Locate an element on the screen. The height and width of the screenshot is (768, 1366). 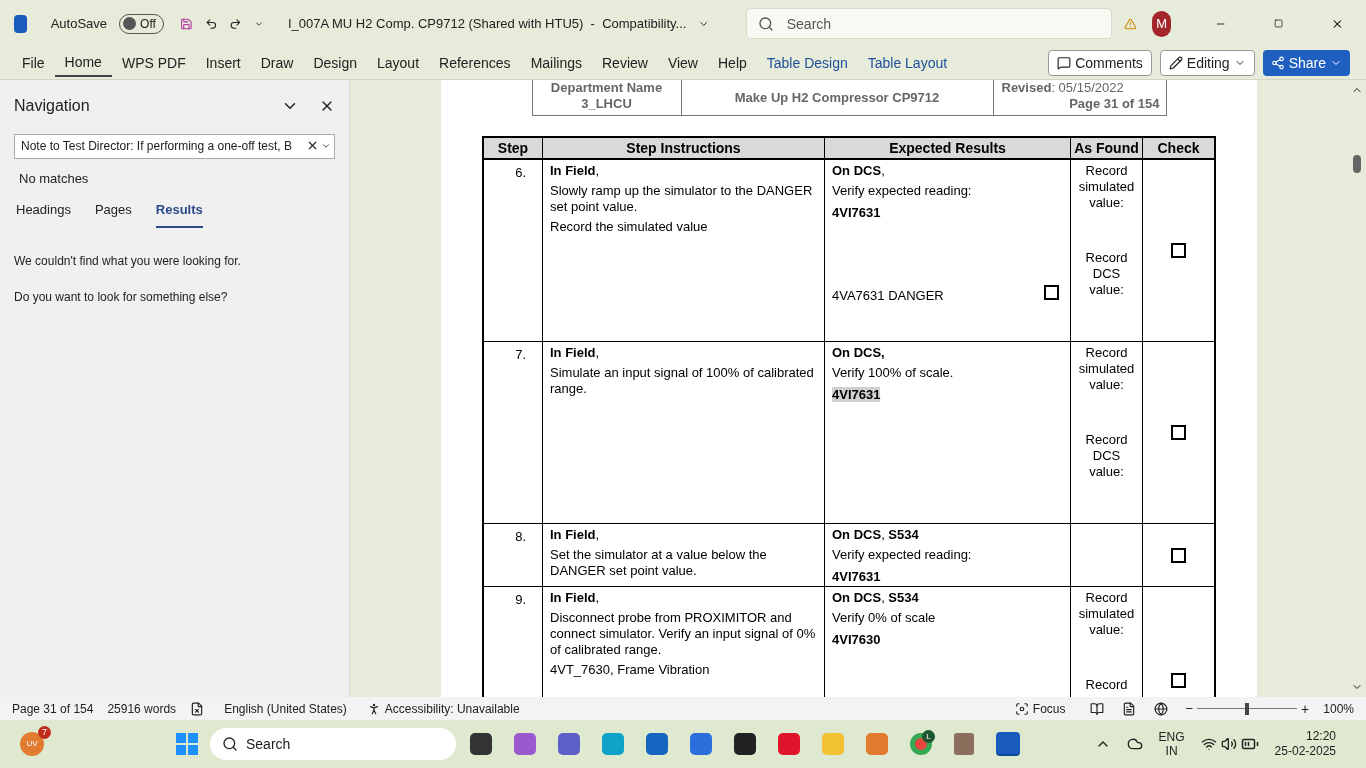
wifi-icon is located at coordinates (1208, 744).